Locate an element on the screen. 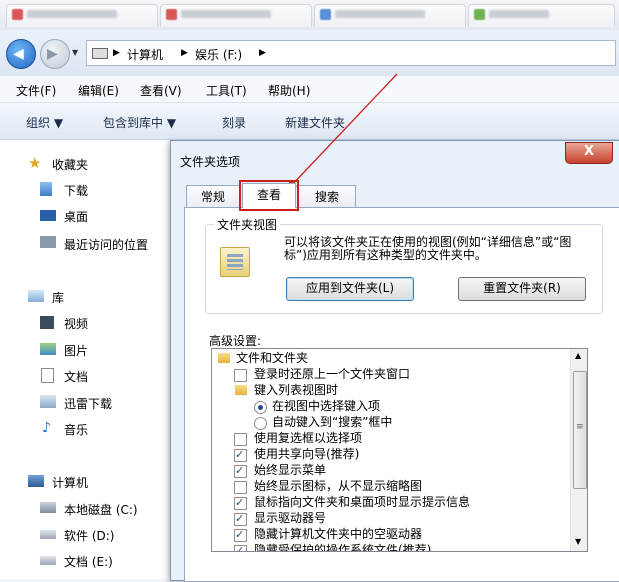  tab-view: 查看 is located at coordinates (269, 195).